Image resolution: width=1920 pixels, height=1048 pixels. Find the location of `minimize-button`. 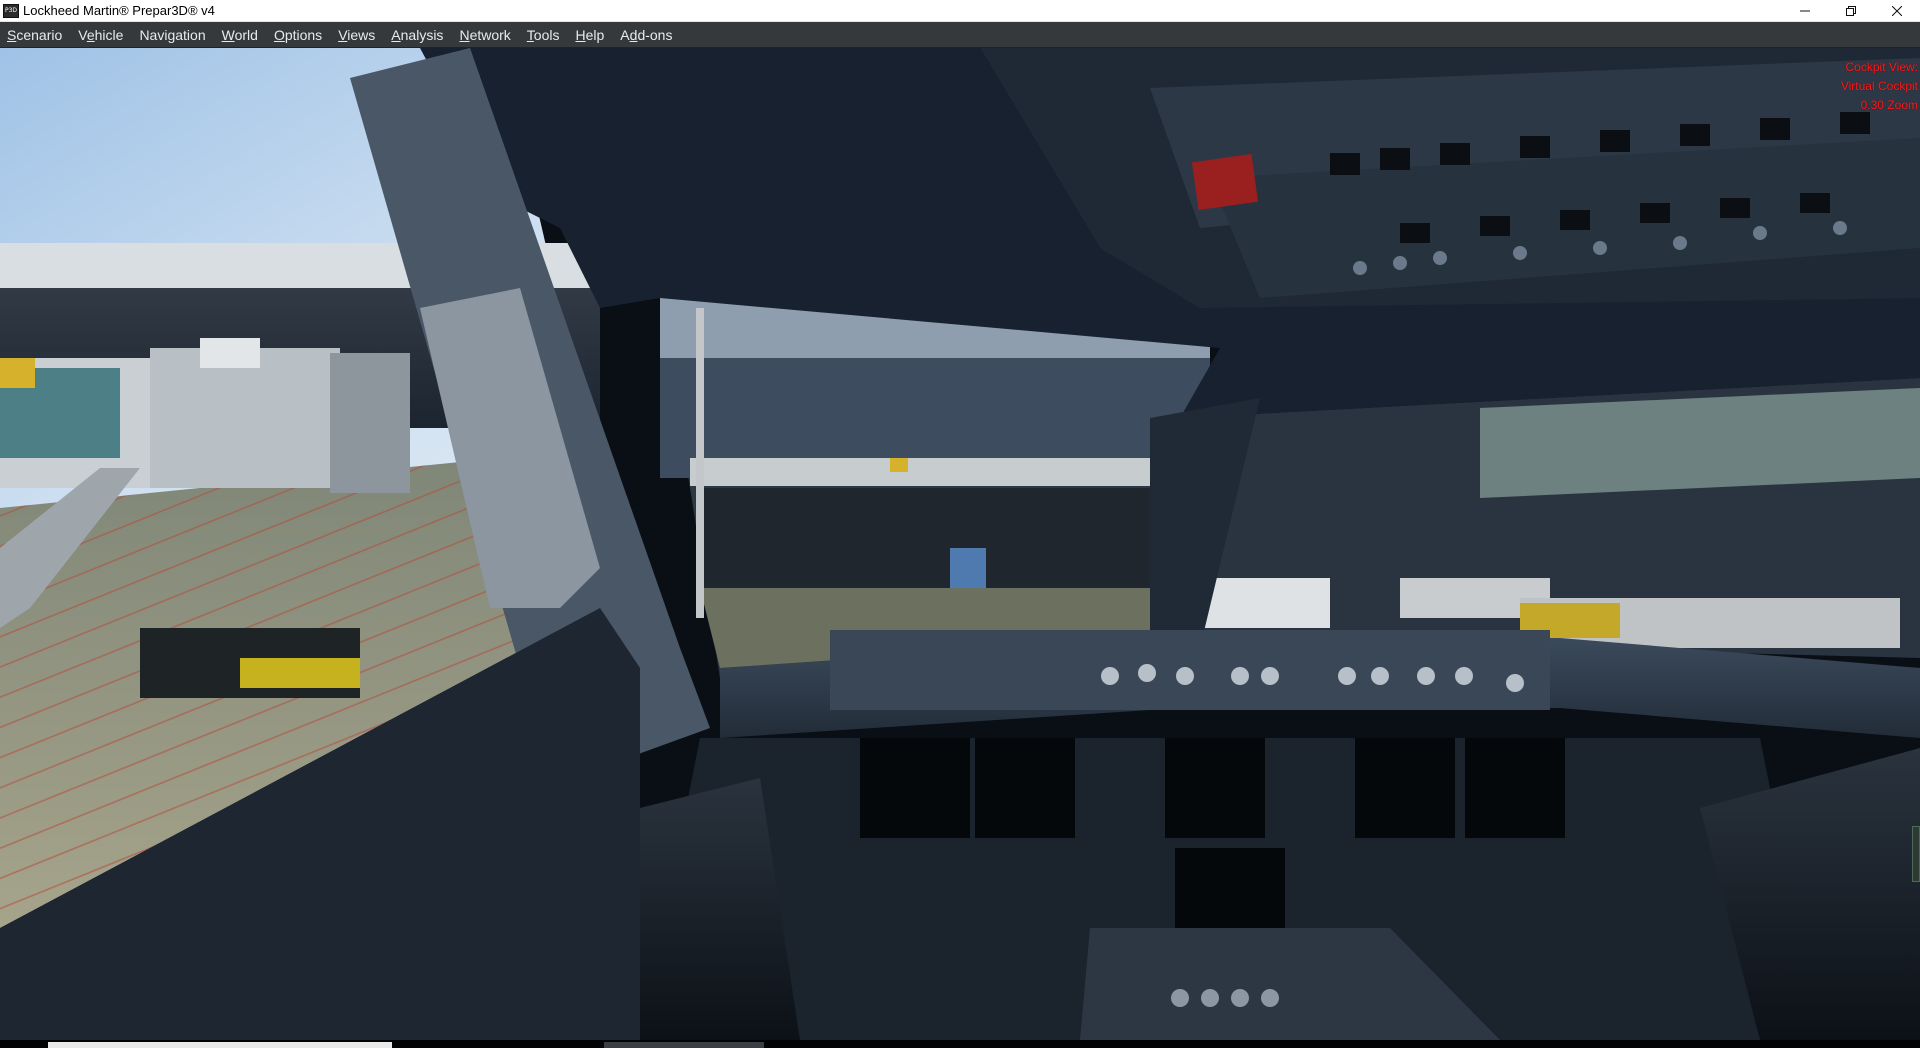

minimize-button is located at coordinates (1805, 11).